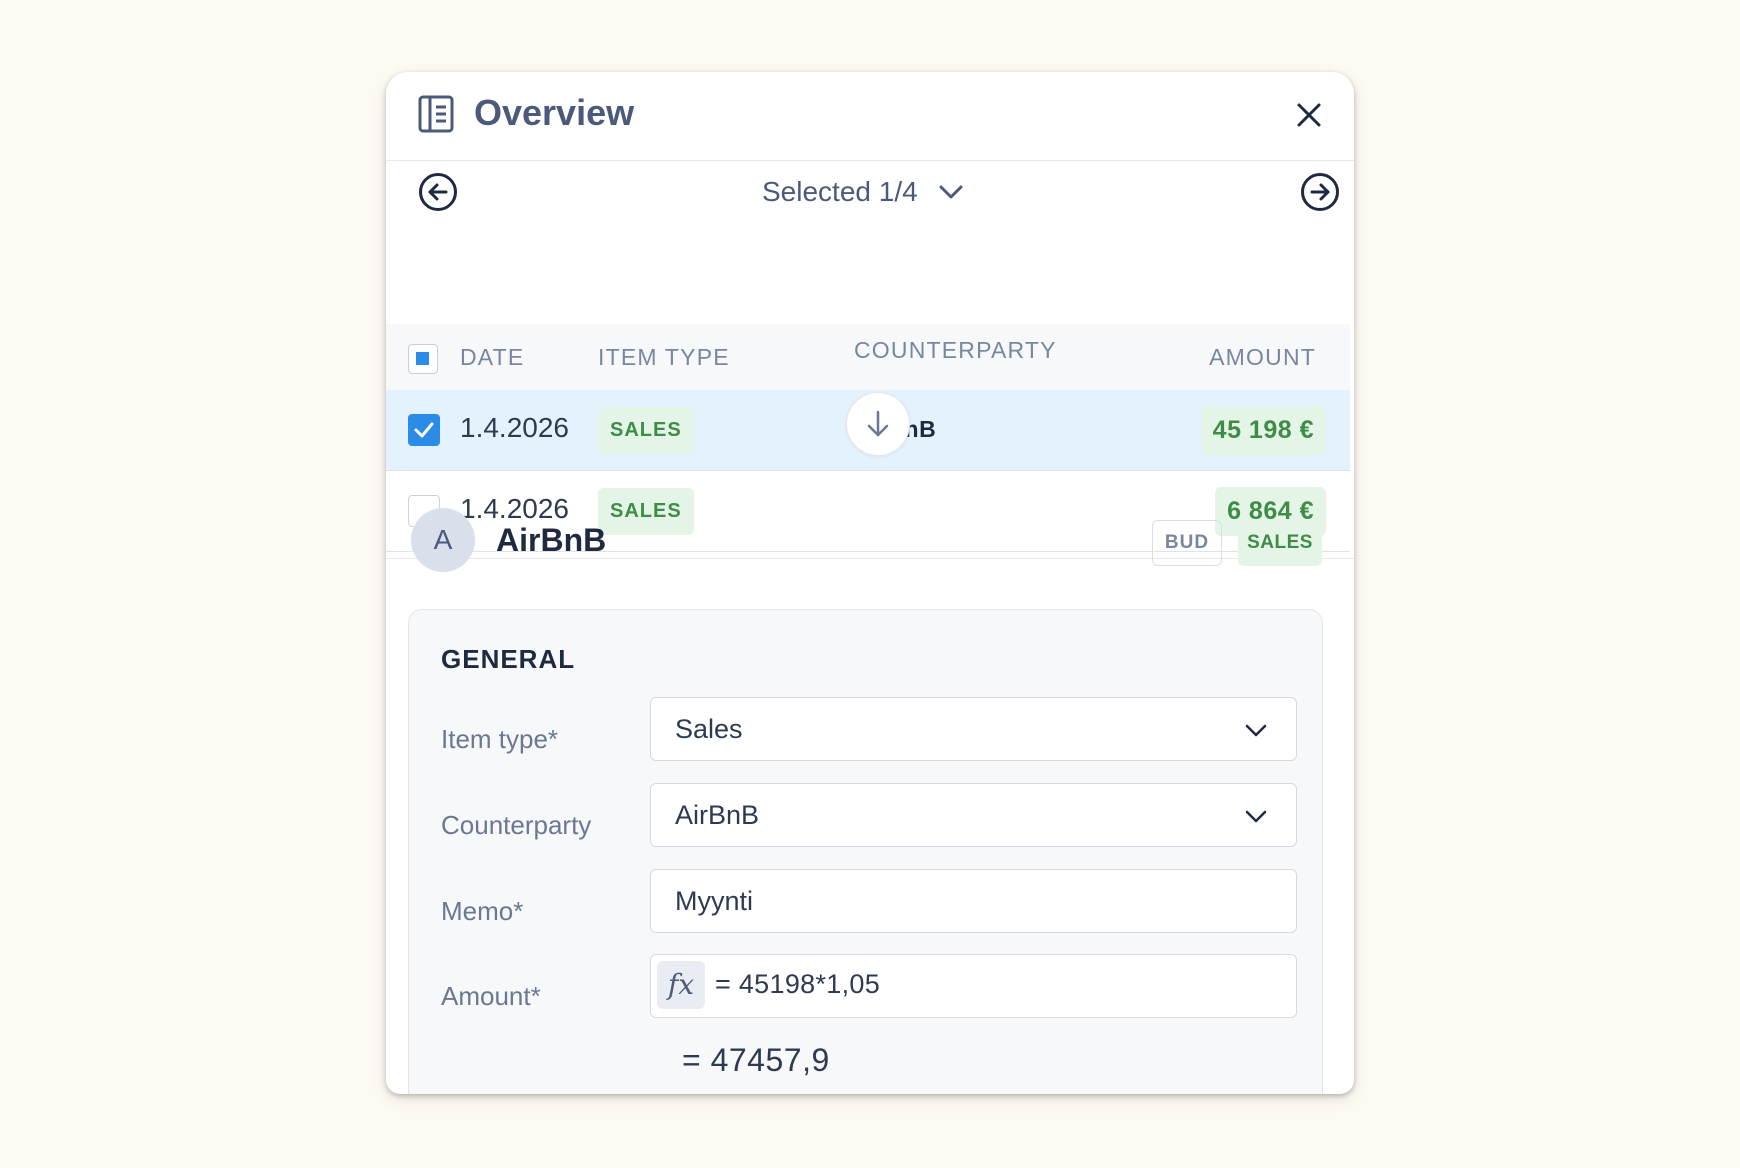  What do you see at coordinates (1187, 543) in the screenshot?
I see `bud-tag: BUD` at bounding box center [1187, 543].